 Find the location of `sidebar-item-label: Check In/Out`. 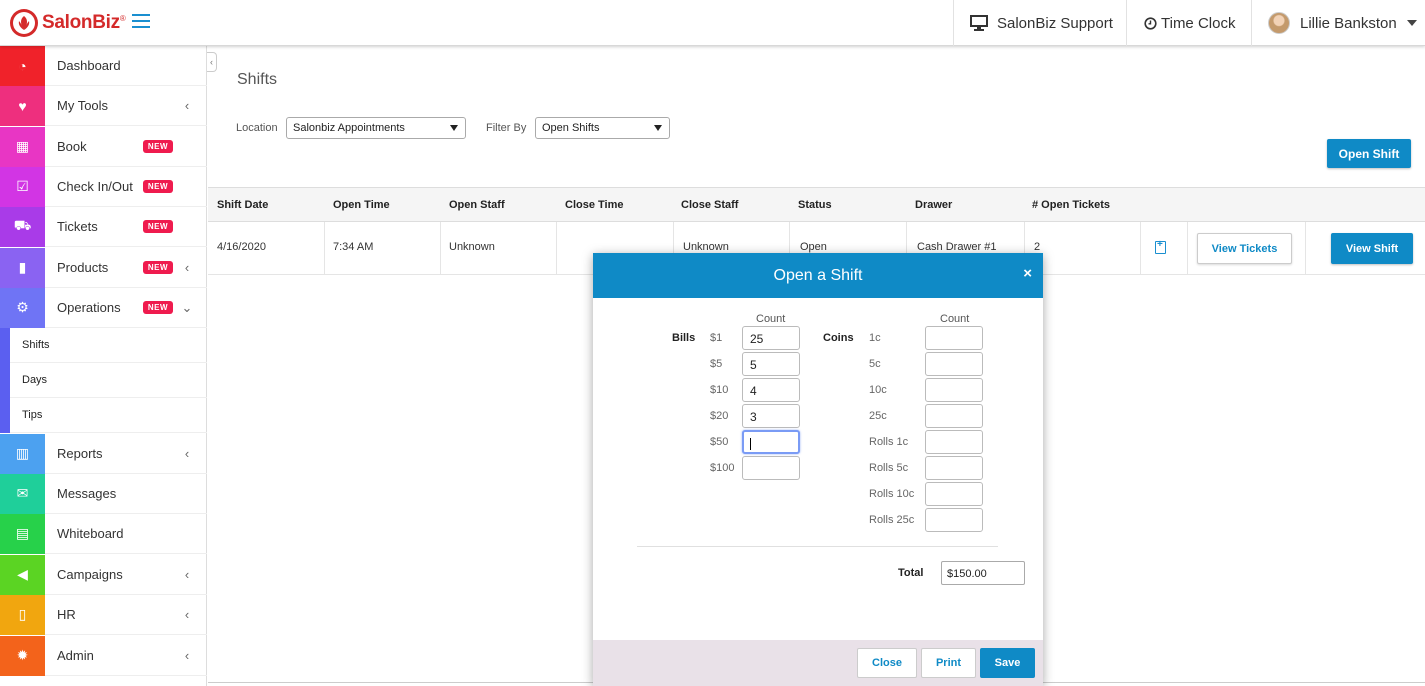

sidebar-item-label: Check In/Out is located at coordinates (95, 186).